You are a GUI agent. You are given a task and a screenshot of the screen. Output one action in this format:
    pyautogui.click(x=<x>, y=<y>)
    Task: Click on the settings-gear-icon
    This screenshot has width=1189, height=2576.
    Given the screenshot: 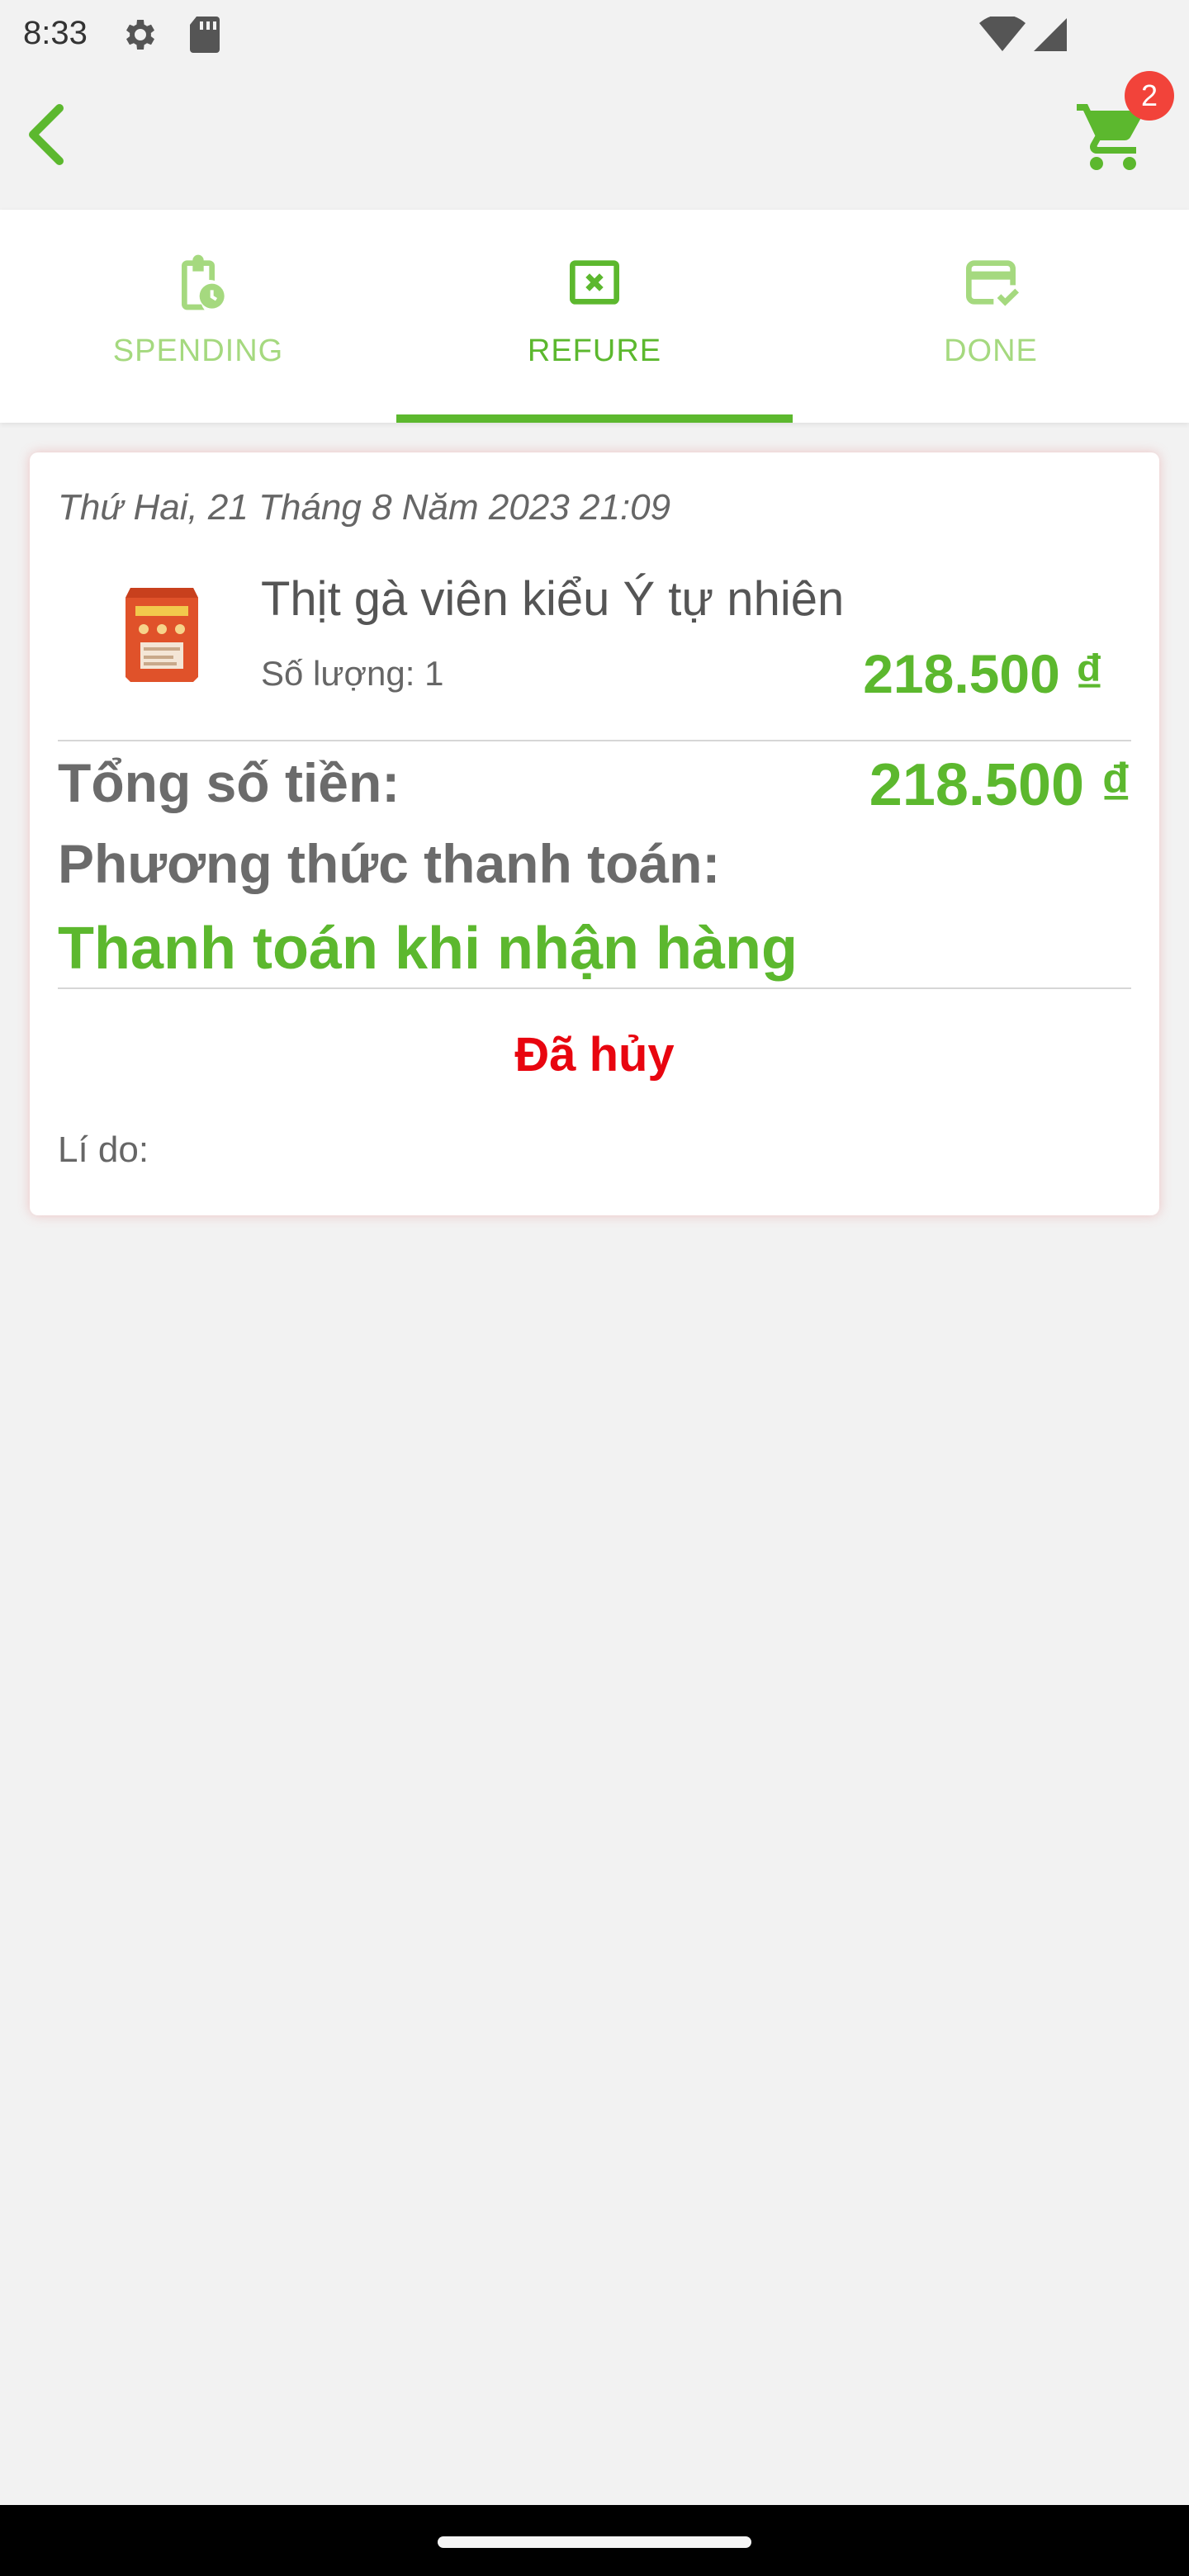 What is the action you would take?
    pyautogui.click(x=140, y=35)
    